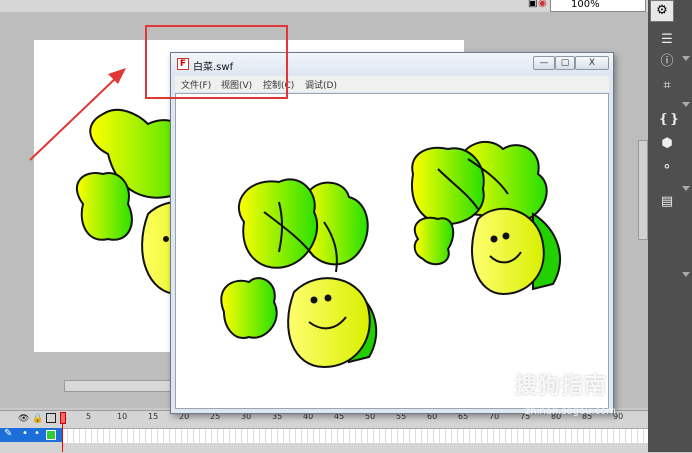  I want to click on watermark-url: zhinan.sogou.com, so click(571, 411).